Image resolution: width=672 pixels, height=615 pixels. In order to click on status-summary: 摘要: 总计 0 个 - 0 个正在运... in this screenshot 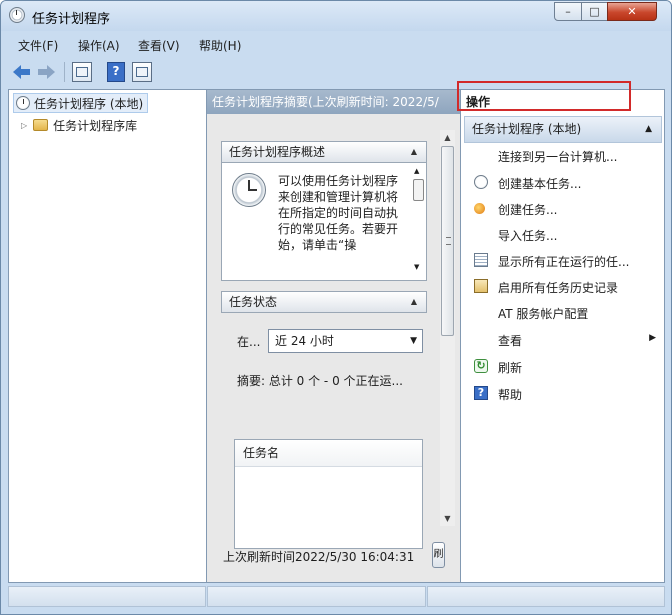, I will do `click(320, 381)`.